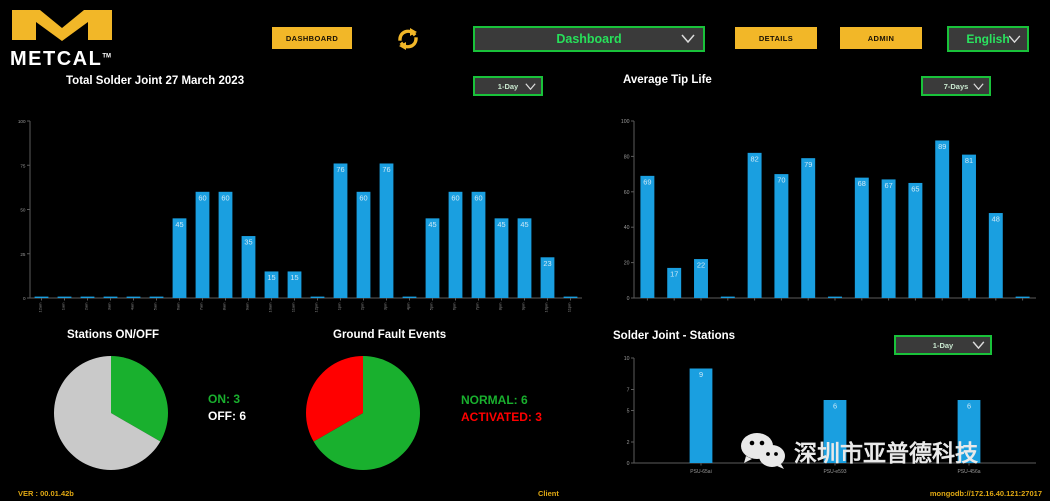 This screenshot has width=1050, height=501. Describe the element at coordinates (969, 160) in the screenshot. I see `svg-text: 81` at that location.